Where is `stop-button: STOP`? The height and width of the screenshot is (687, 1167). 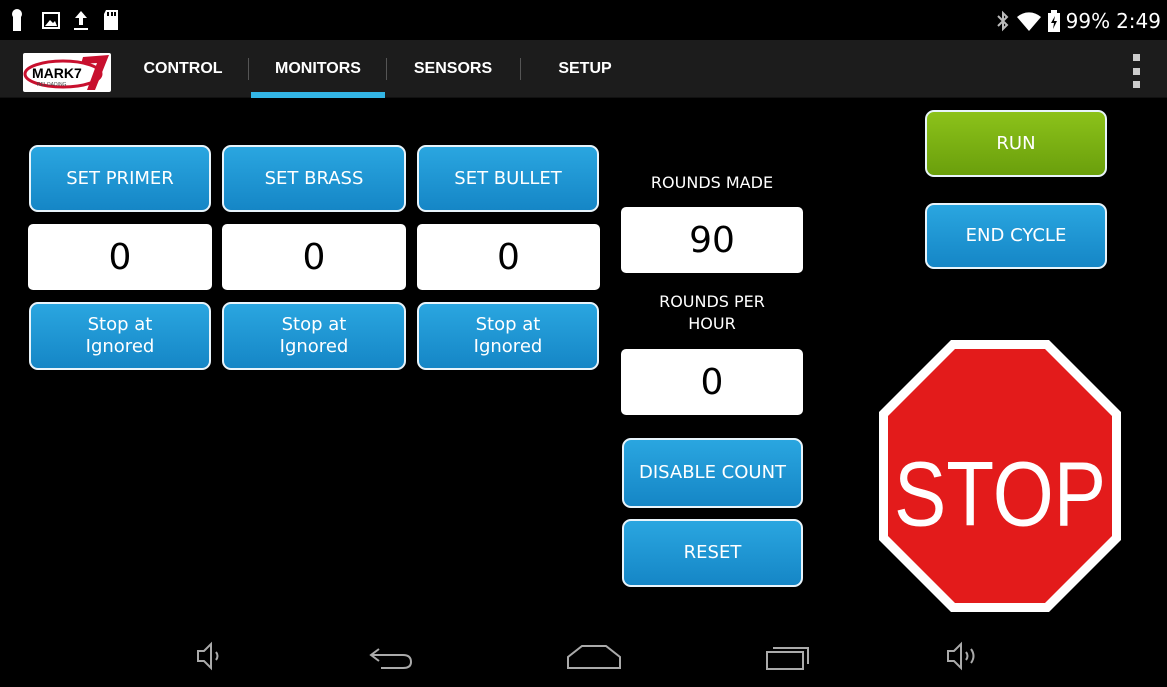
stop-button: STOP is located at coordinates (1000, 476).